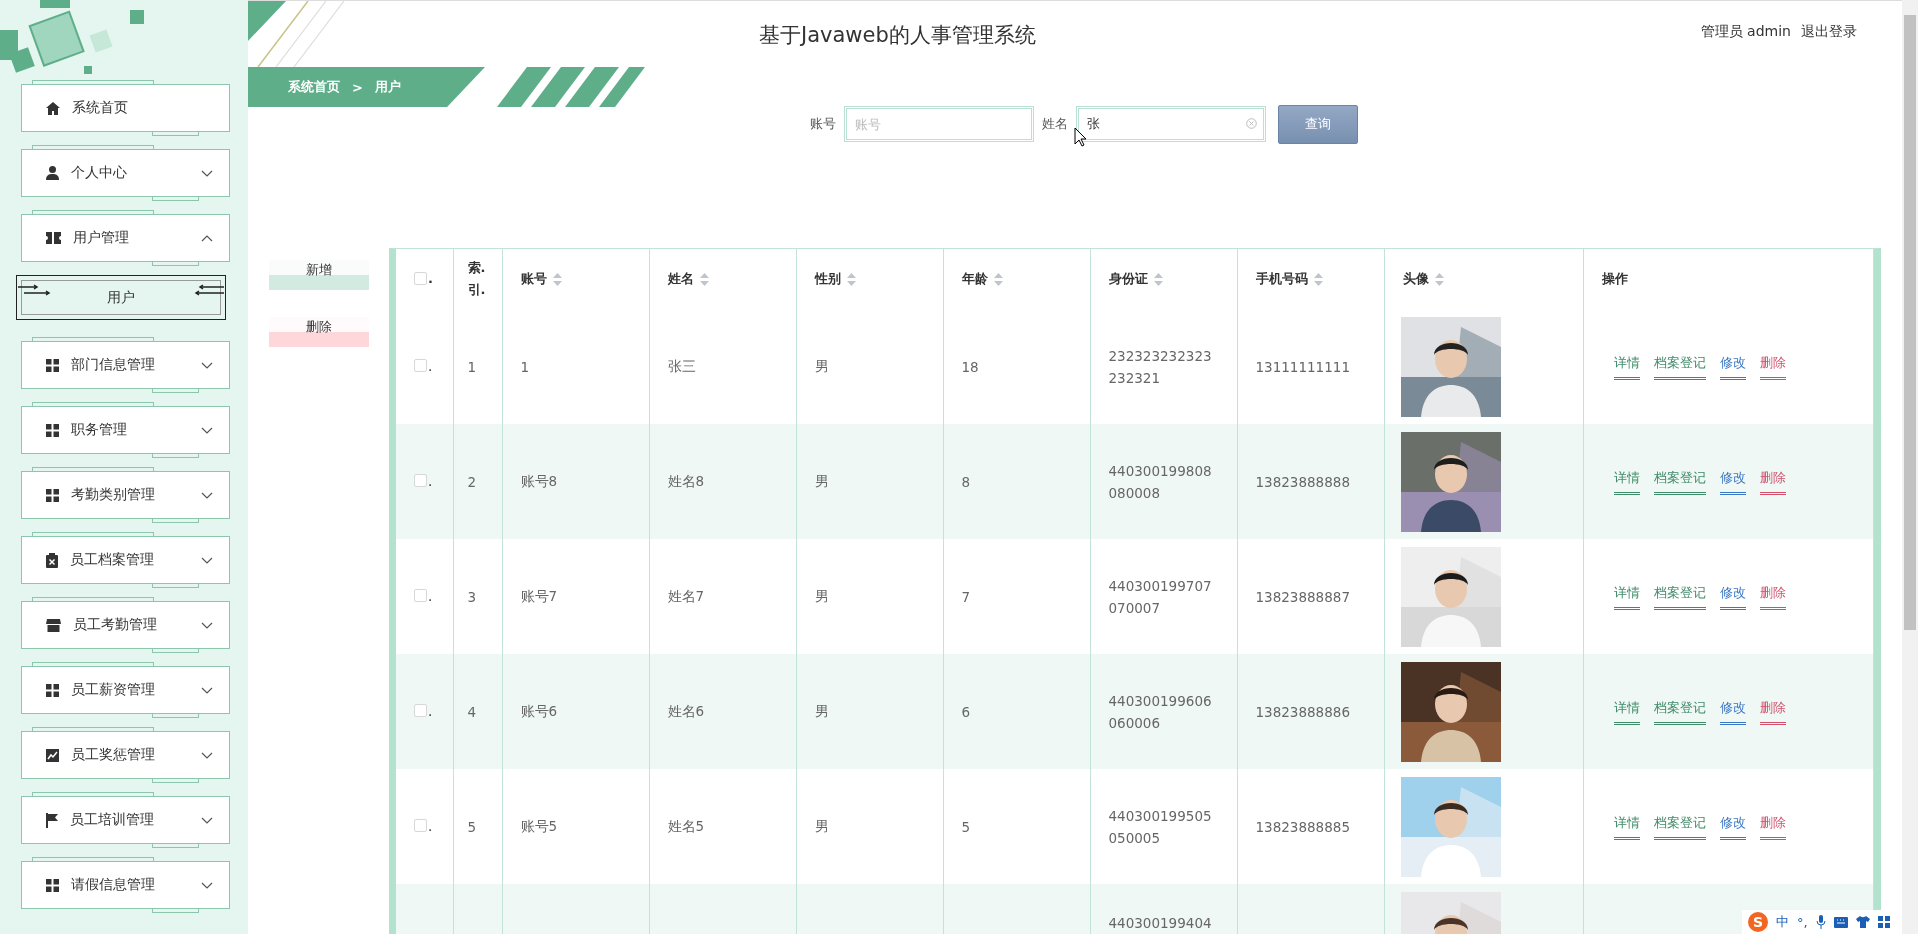  What do you see at coordinates (1910, 322) in the screenshot?
I see `scrollbar-thumb` at bounding box center [1910, 322].